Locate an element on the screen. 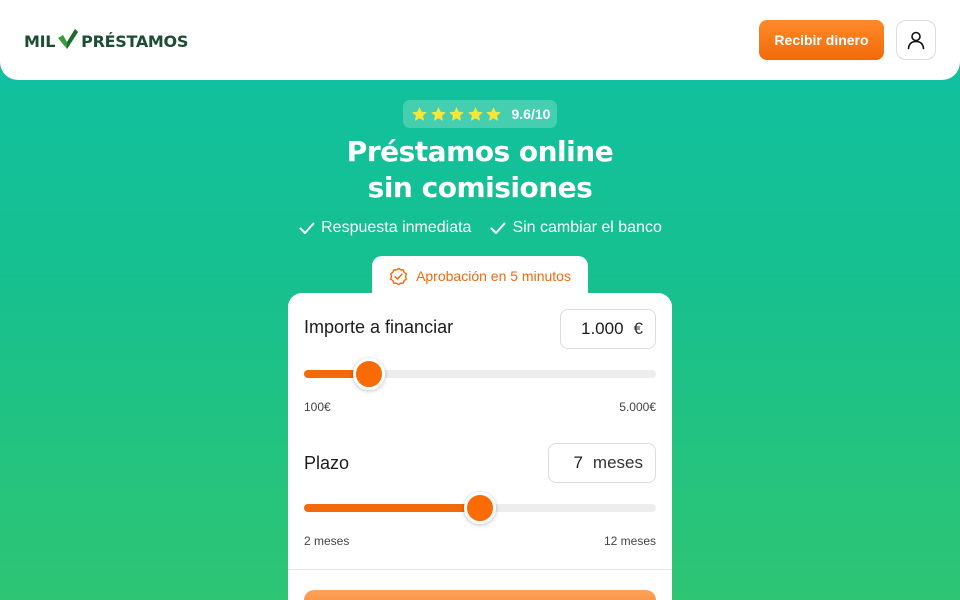  logo-text-left: MIL is located at coordinates (40, 41).